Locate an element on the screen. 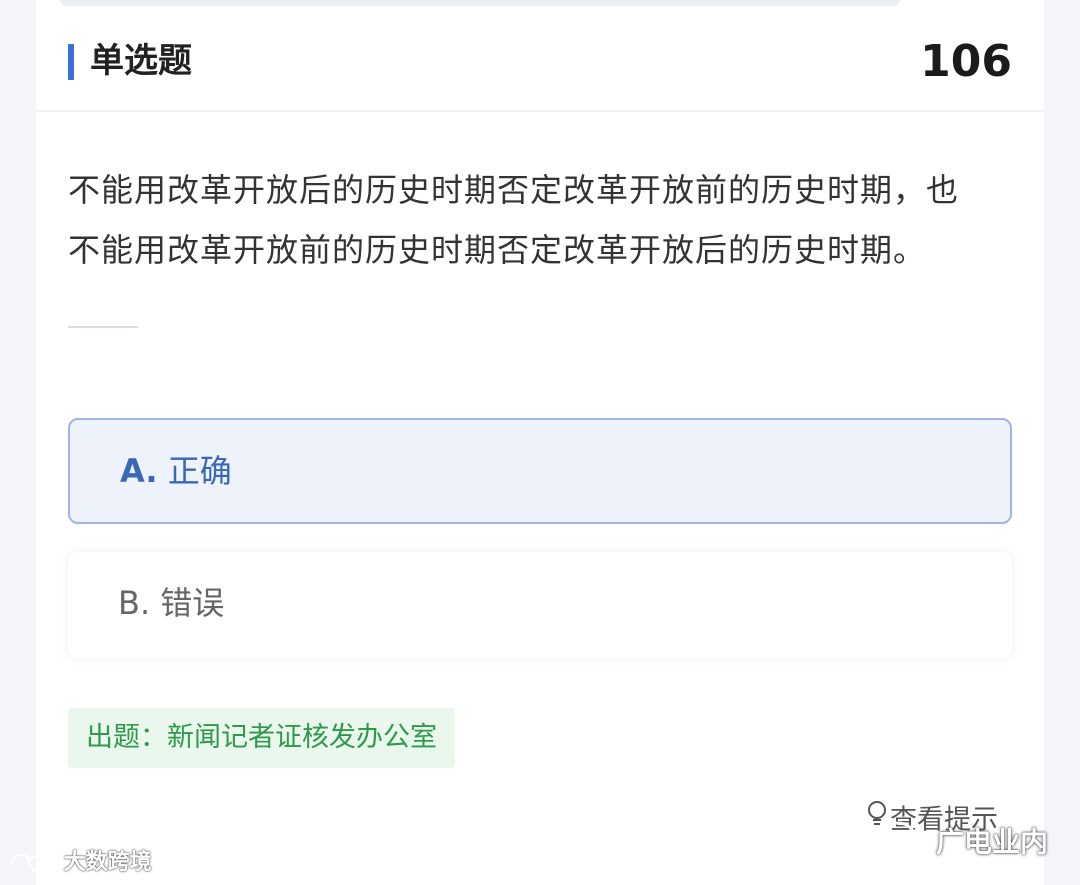  watermark-right: 广电业内 is located at coordinates (963, 843).